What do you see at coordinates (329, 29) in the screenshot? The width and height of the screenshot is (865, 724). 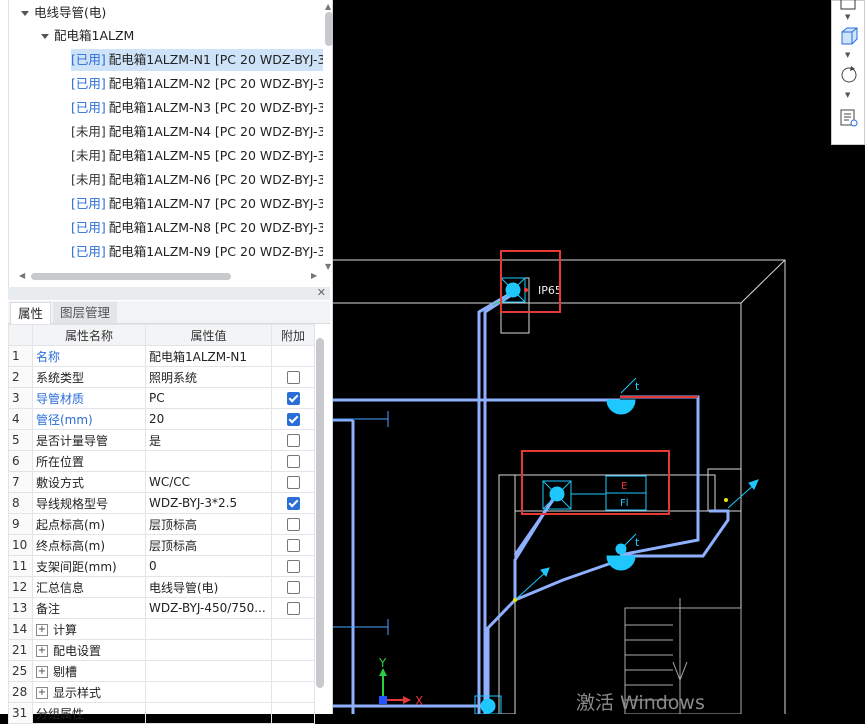 I see `tree-vscroll` at bounding box center [329, 29].